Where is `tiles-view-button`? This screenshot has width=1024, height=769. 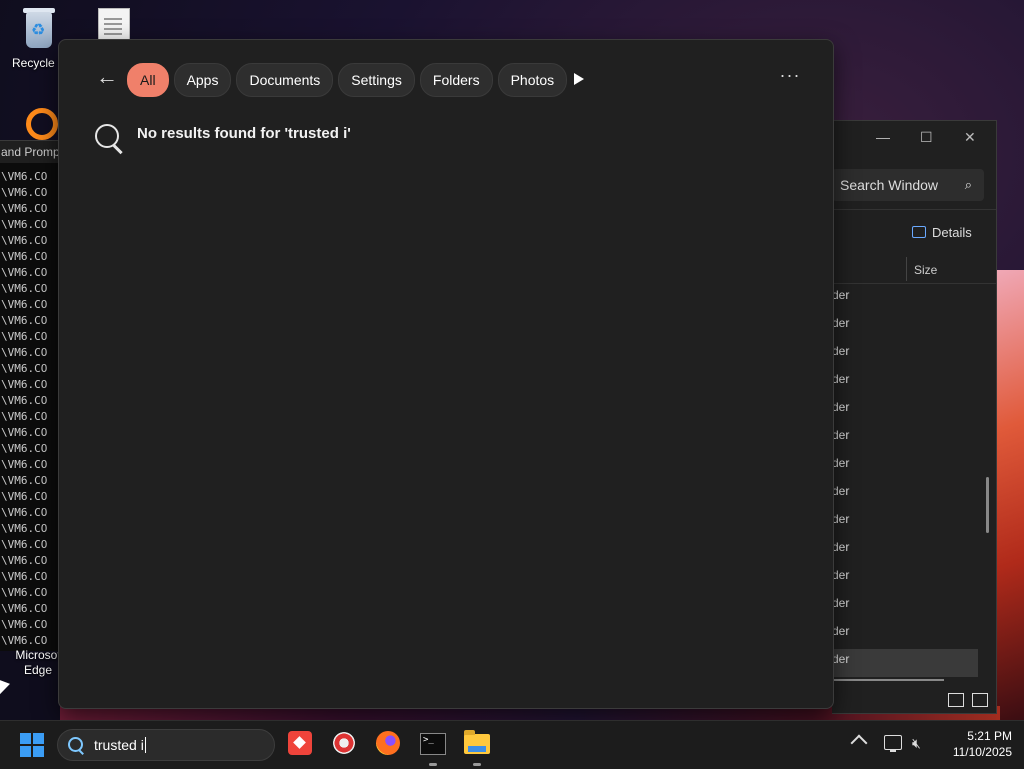
tiles-view-button is located at coordinates (980, 700).